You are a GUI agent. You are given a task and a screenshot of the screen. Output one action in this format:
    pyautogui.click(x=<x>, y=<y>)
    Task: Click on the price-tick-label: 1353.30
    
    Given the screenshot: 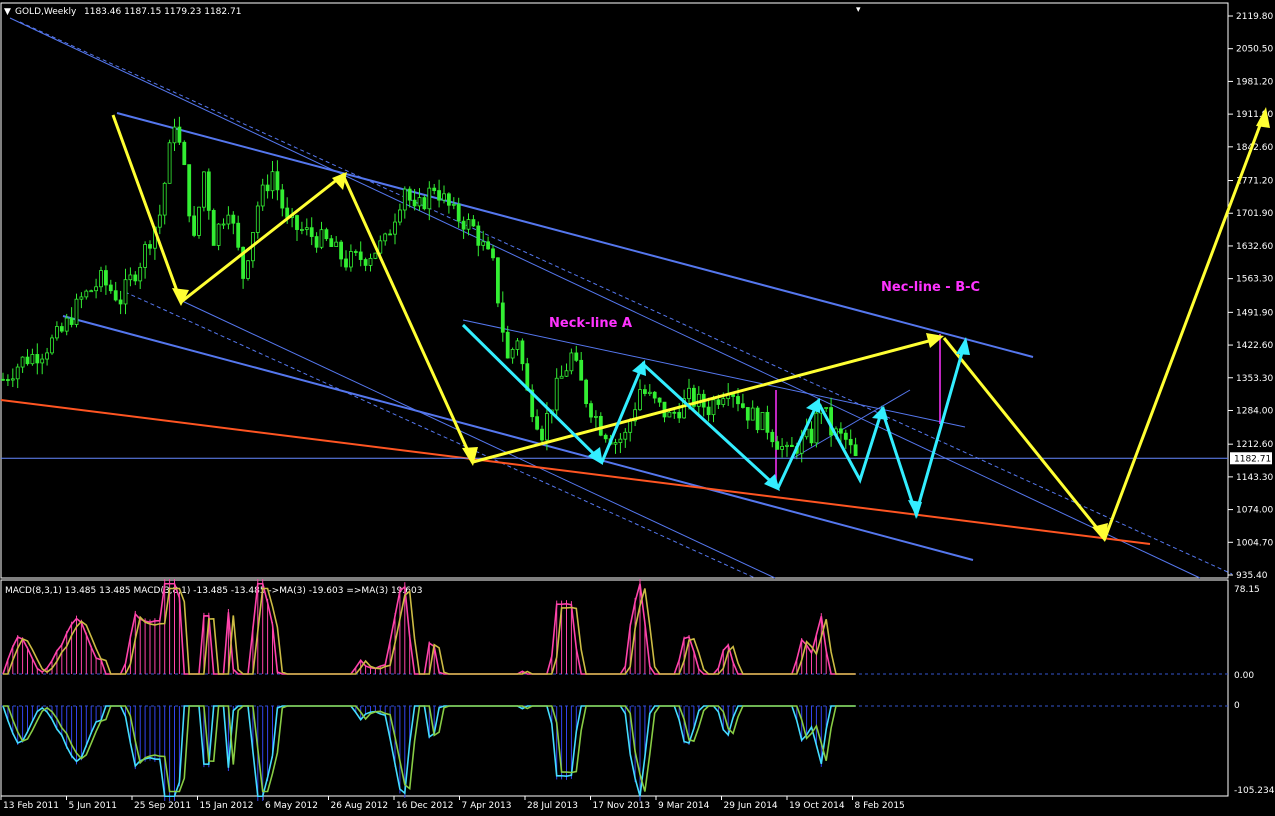 What is the action you would take?
    pyautogui.click(x=1254, y=379)
    